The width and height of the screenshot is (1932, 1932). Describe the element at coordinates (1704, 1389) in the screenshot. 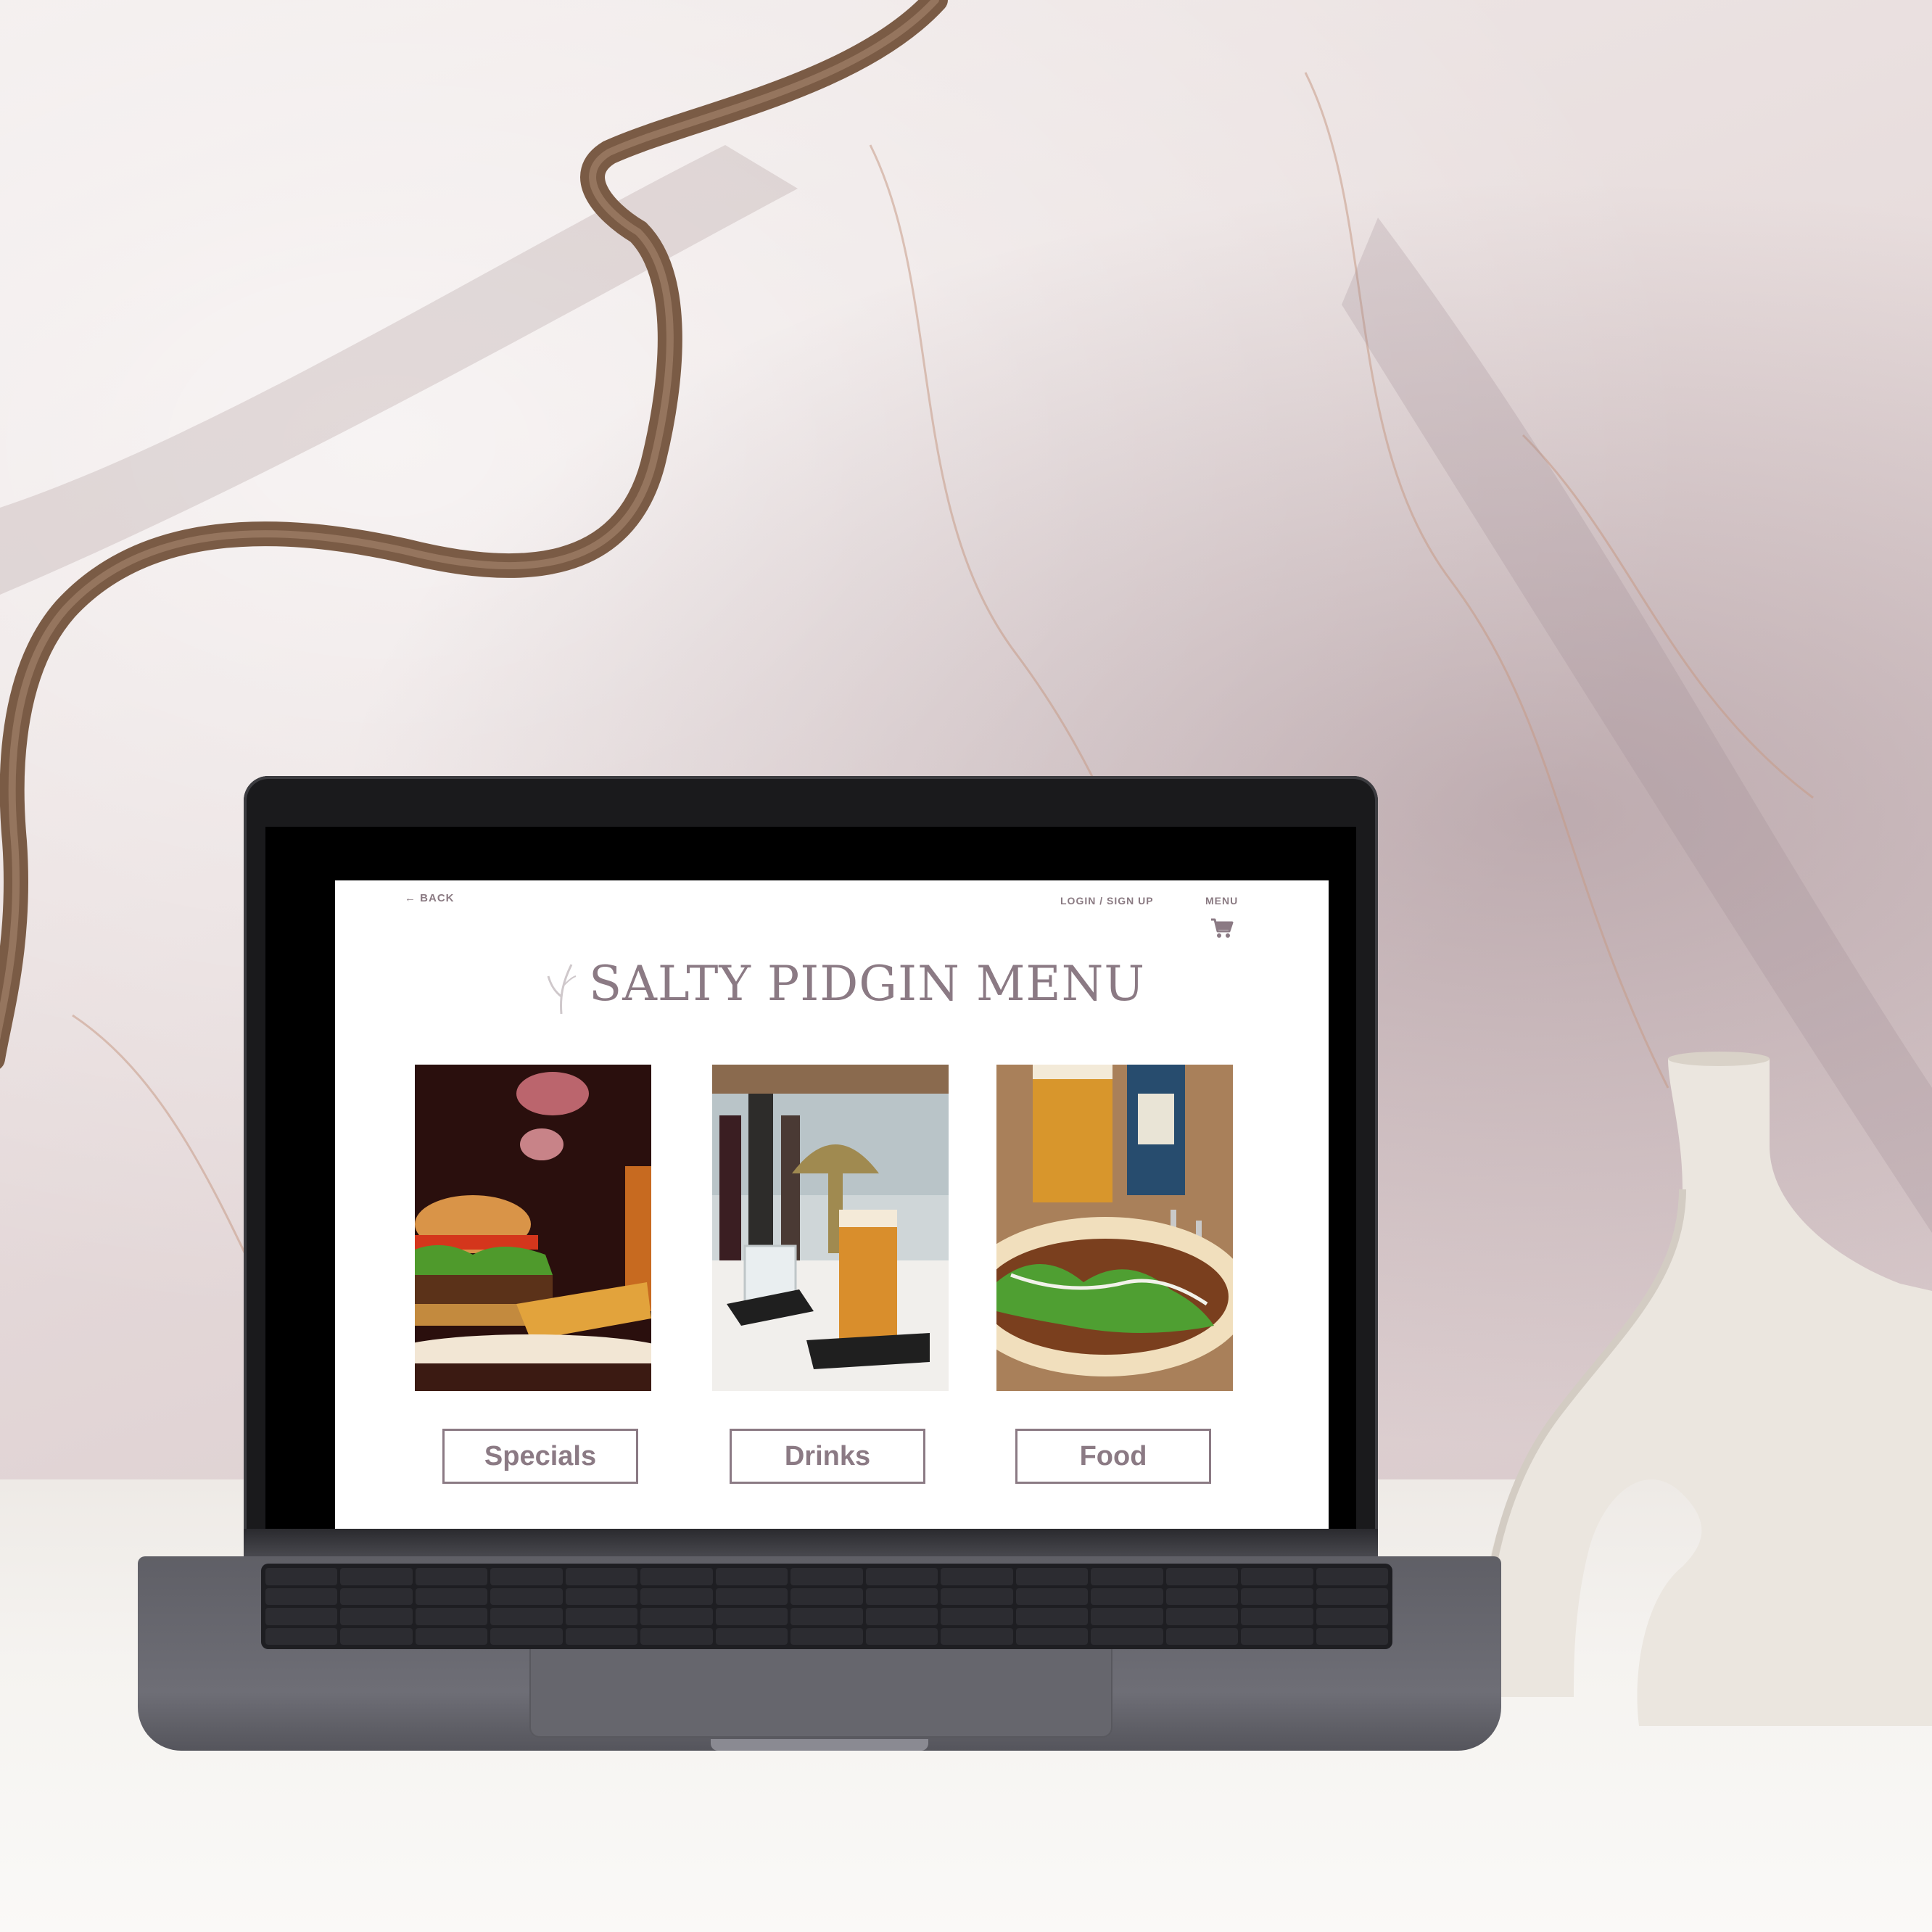

I see `ceramic-vase-decor` at that location.